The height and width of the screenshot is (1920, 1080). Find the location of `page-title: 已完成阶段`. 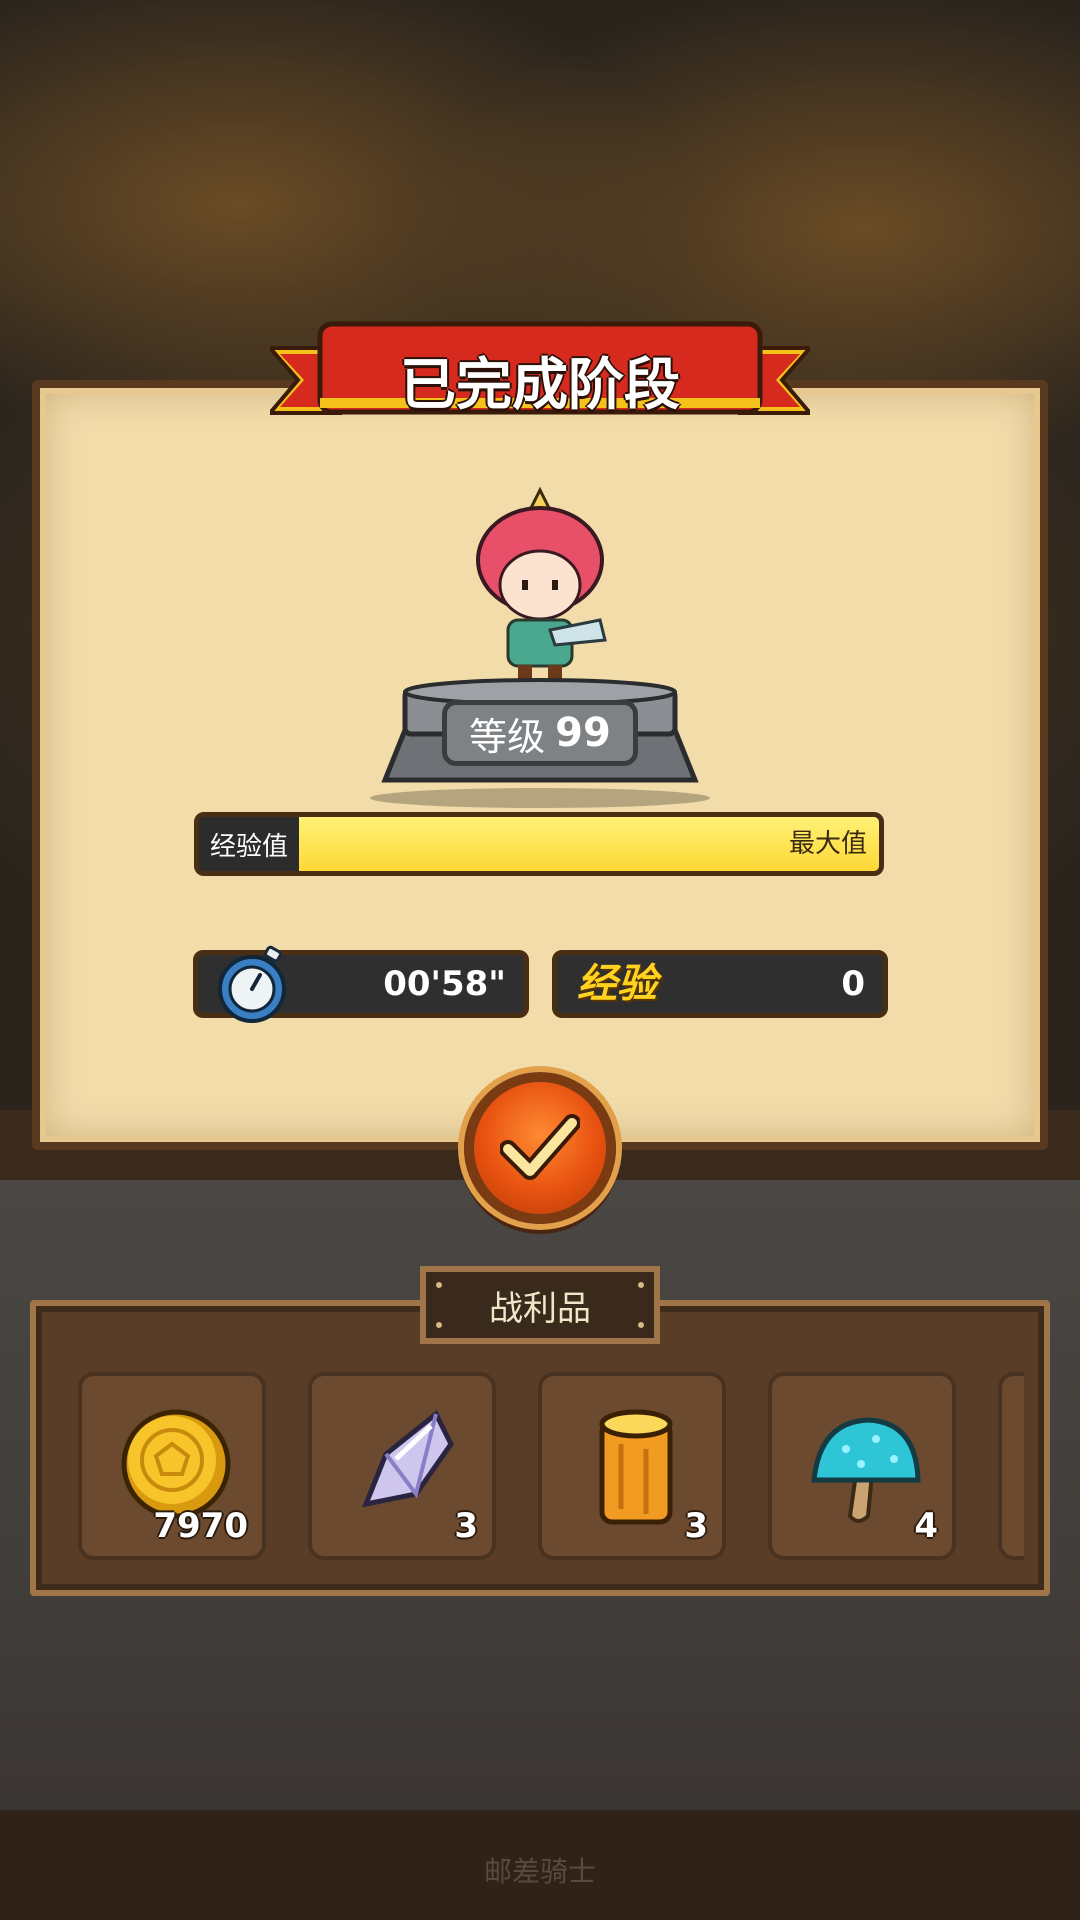

page-title: 已完成阶段 is located at coordinates (540, 385).